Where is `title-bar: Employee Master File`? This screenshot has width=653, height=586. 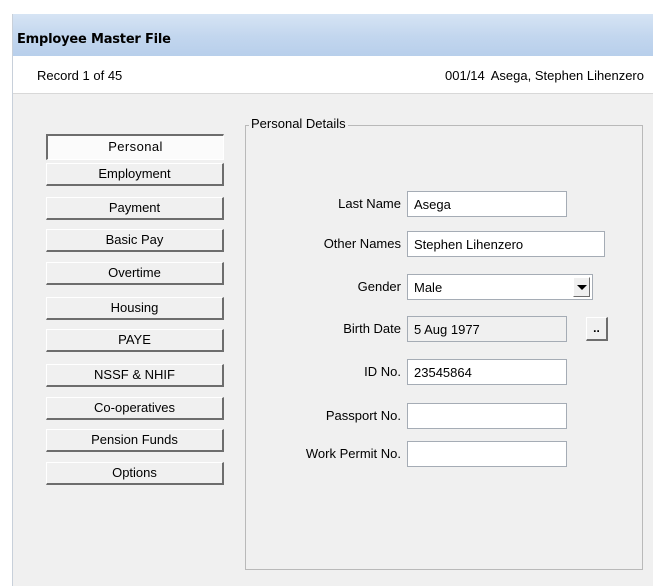 title-bar: Employee Master File is located at coordinates (333, 35).